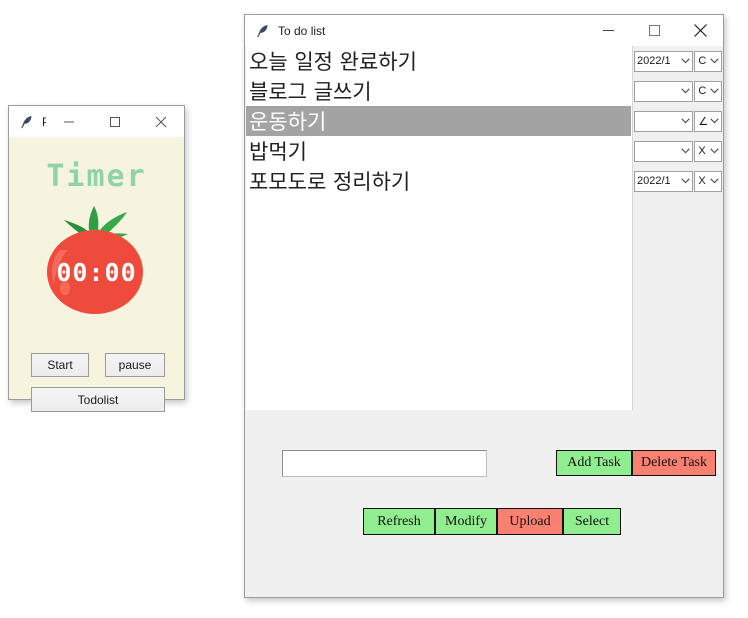  What do you see at coordinates (438, 121) in the screenshot?
I see `task-row: 운동하기` at bounding box center [438, 121].